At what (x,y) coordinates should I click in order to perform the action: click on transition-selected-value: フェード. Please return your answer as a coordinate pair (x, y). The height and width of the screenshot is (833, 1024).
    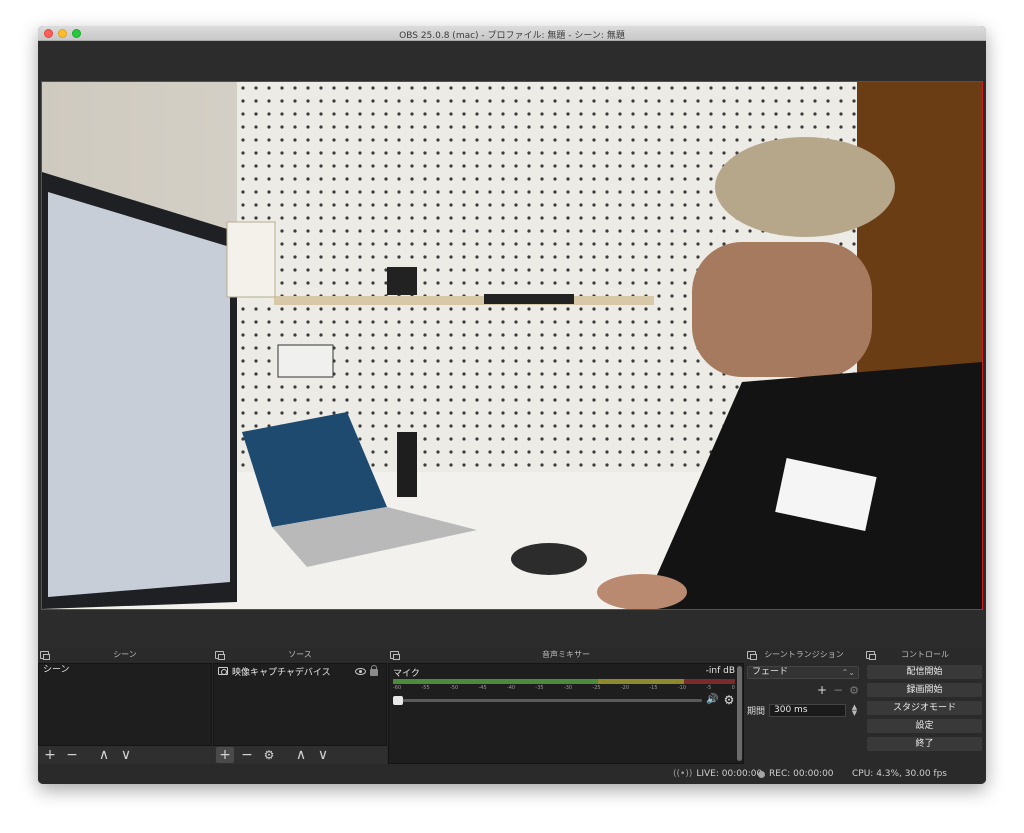
    Looking at the image, I should click on (770, 672).